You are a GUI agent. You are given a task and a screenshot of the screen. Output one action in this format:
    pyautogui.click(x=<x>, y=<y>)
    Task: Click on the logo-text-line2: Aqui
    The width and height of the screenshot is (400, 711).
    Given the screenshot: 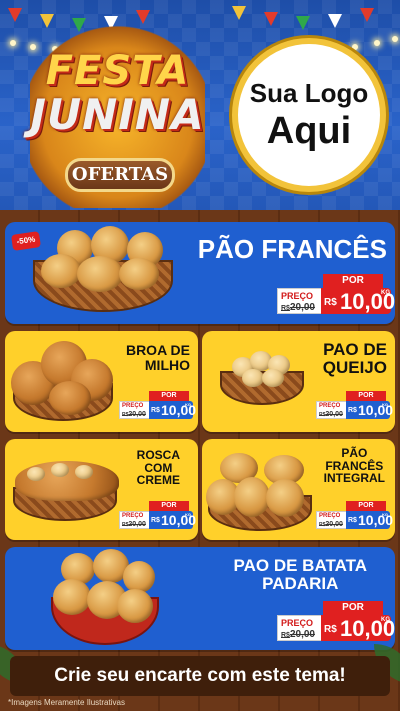 What is the action you would take?
    pyautogui.click(x=309, y=131)
    